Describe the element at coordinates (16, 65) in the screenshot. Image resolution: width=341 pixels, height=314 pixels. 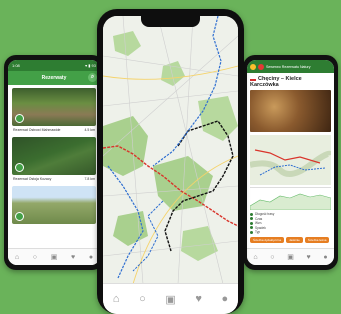
I see `status-time: 1:08` at that location.